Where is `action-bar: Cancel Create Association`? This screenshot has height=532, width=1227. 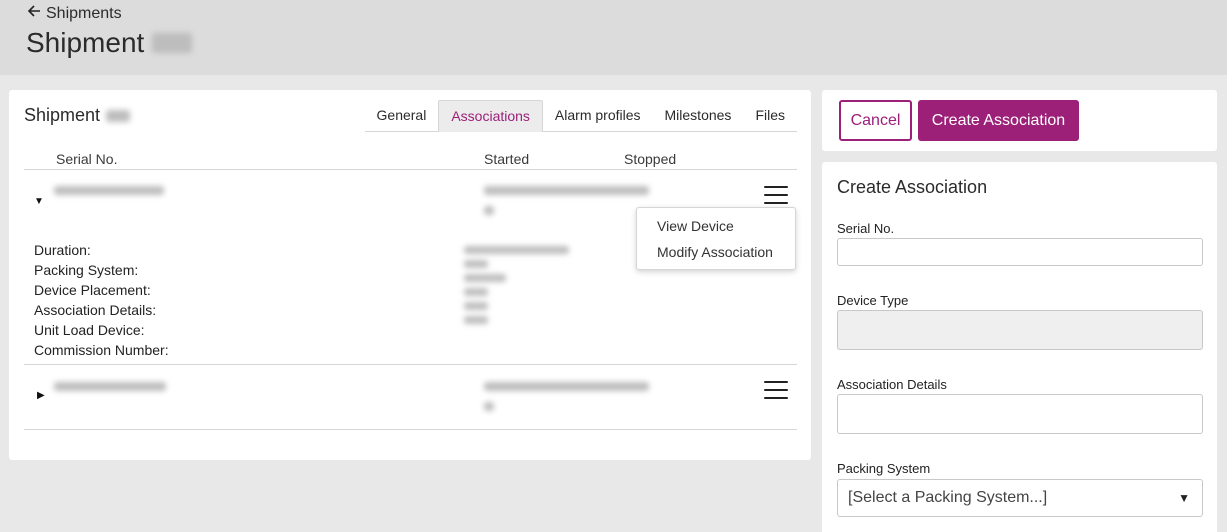
action-bar: Cancel Create Association is located at coordinates (1019, 120).